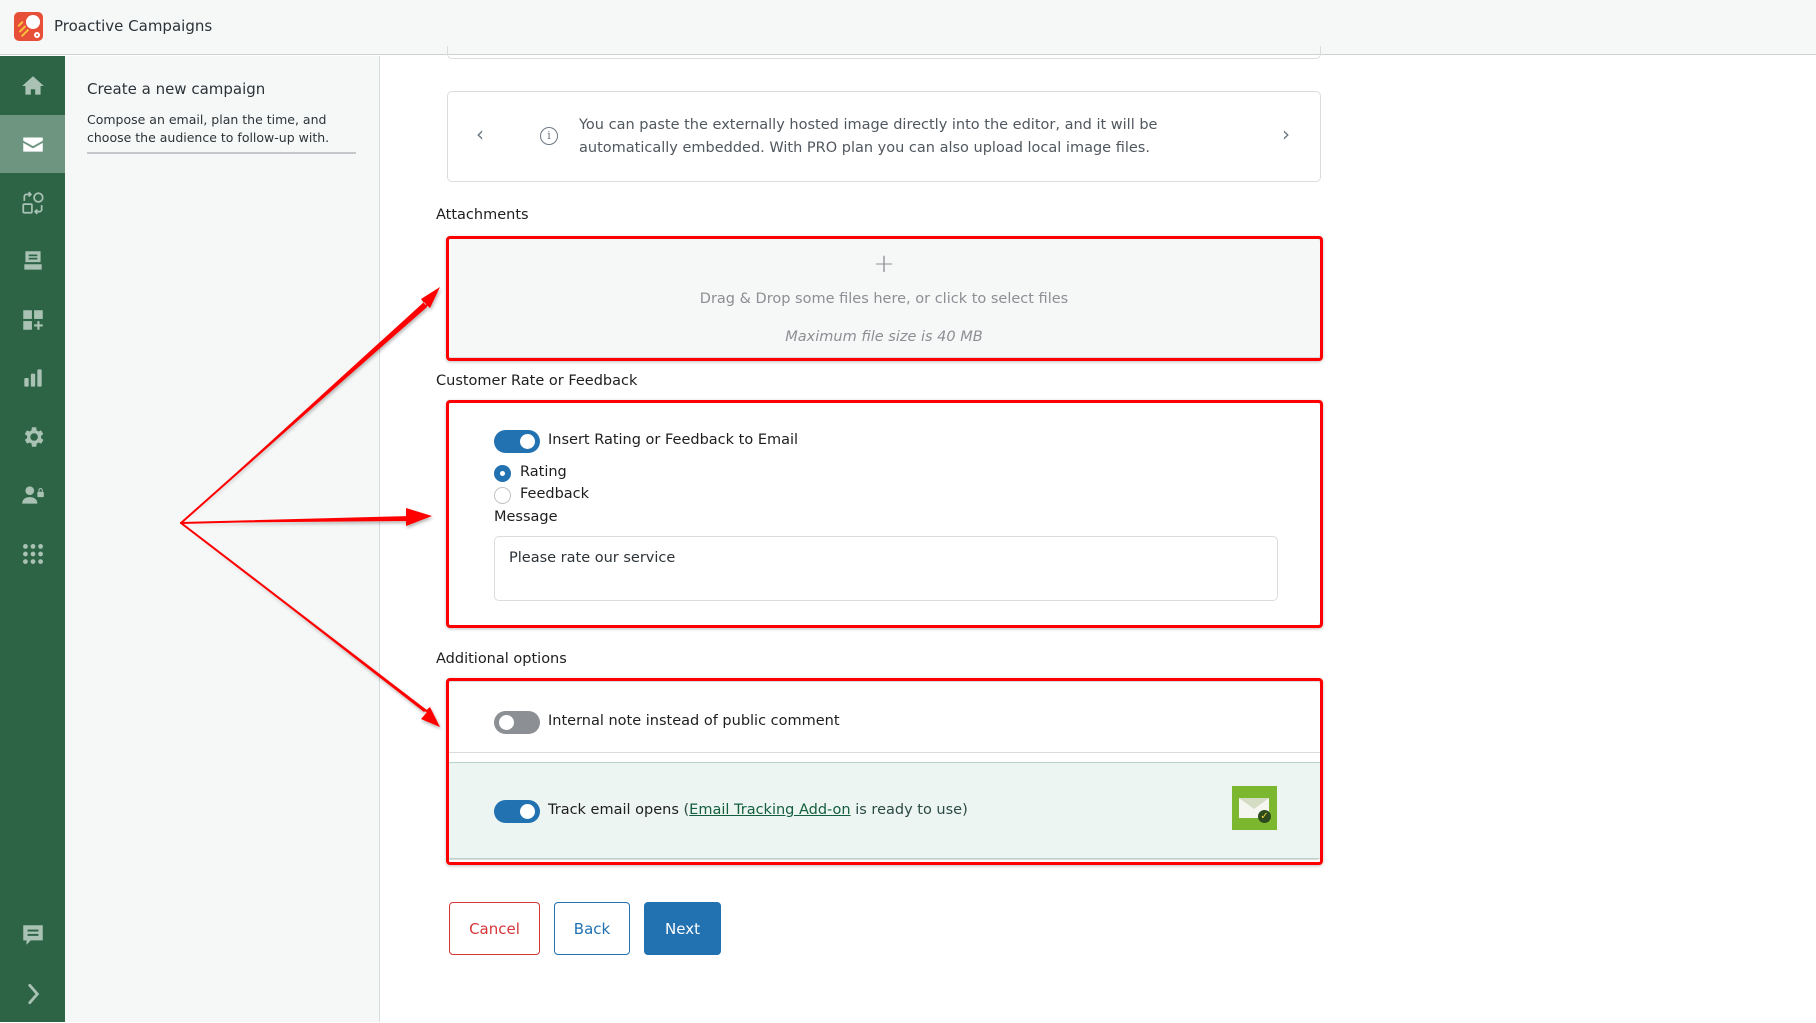 This screenshot has width=1816, height=1023. I want to click on carousel-next-button: ›, so click(1286, 134).